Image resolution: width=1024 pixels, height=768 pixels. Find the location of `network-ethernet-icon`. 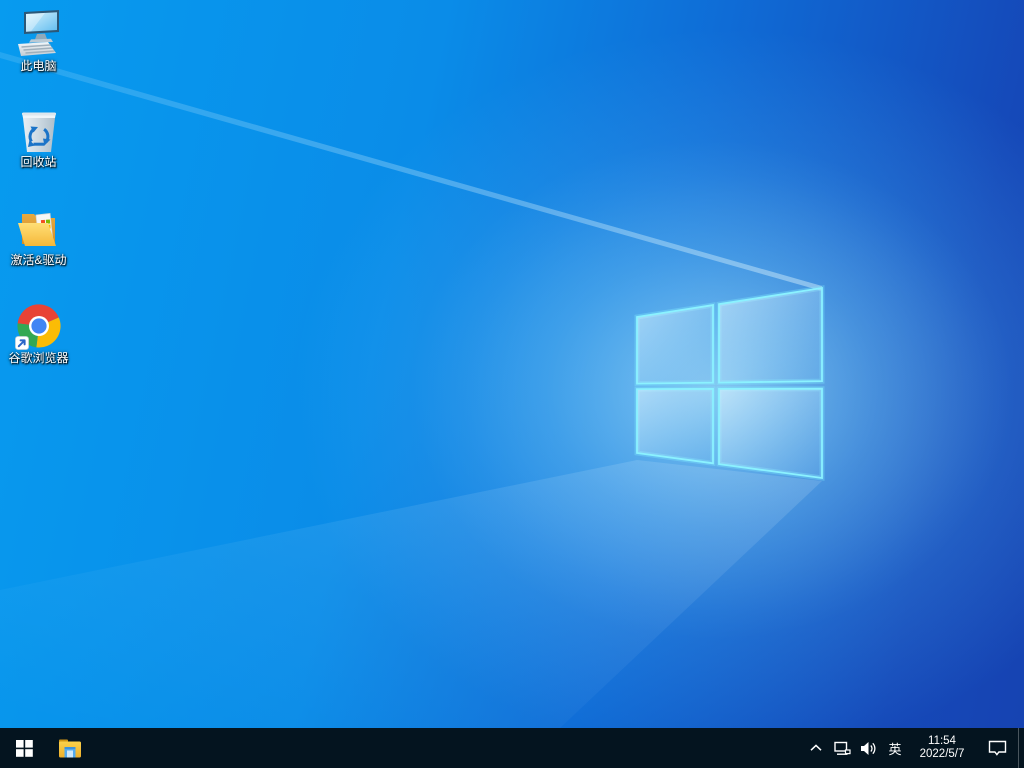

network-ethernet-icon is located at coordinates (842, 748).